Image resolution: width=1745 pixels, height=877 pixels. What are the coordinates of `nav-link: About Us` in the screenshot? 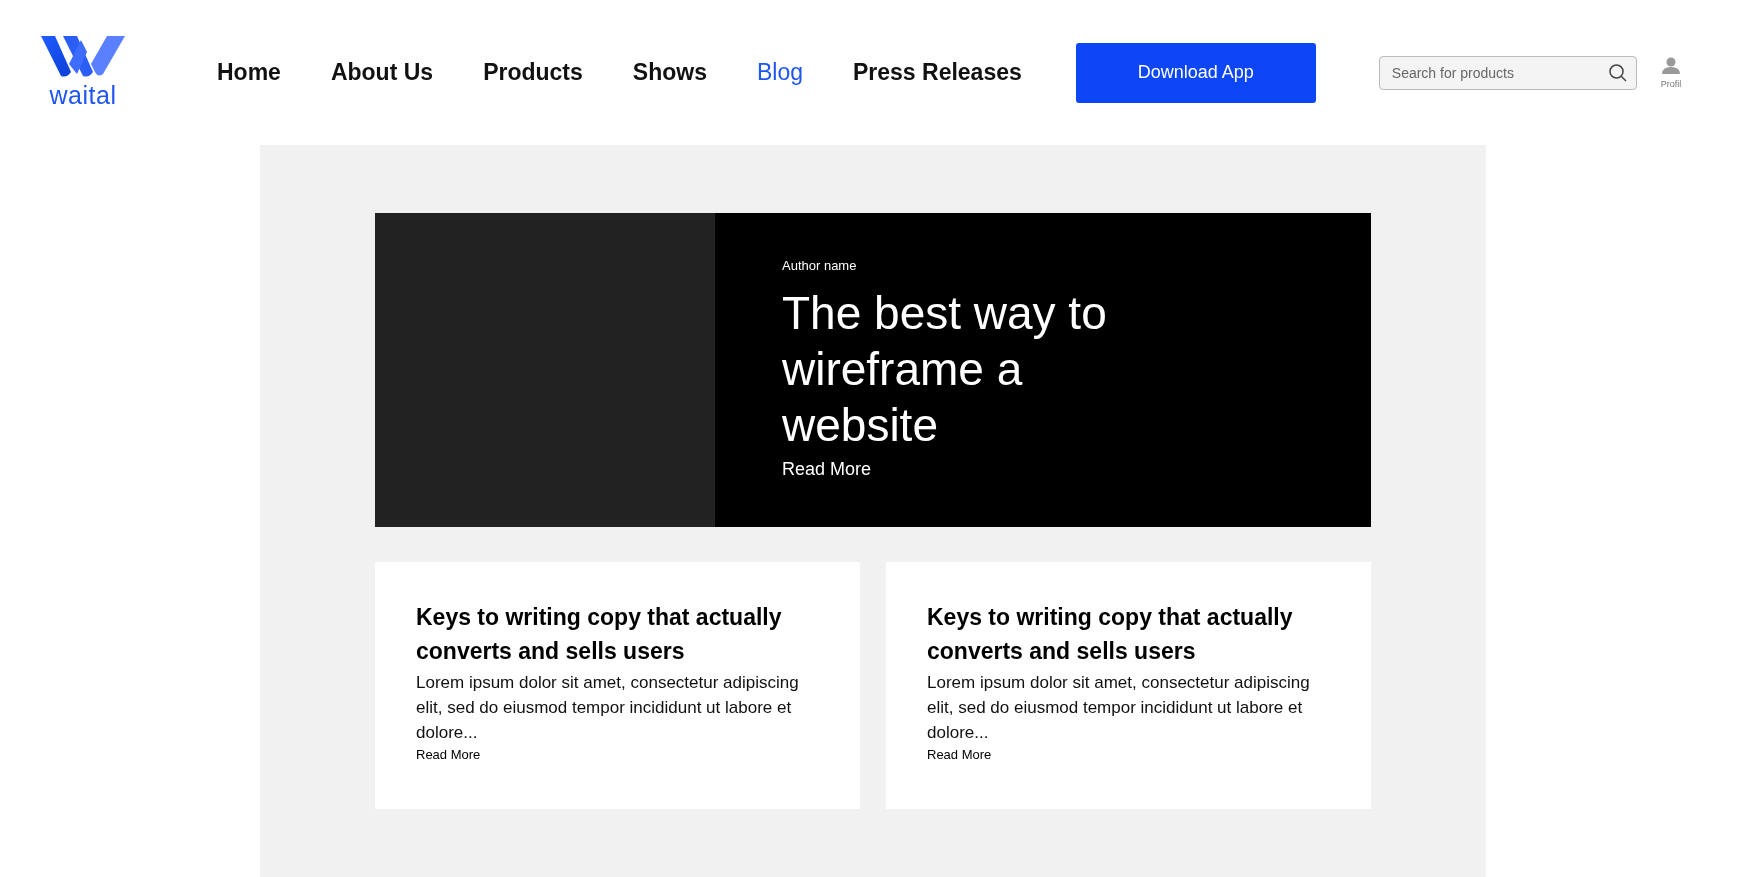 It's located at (382, 72).